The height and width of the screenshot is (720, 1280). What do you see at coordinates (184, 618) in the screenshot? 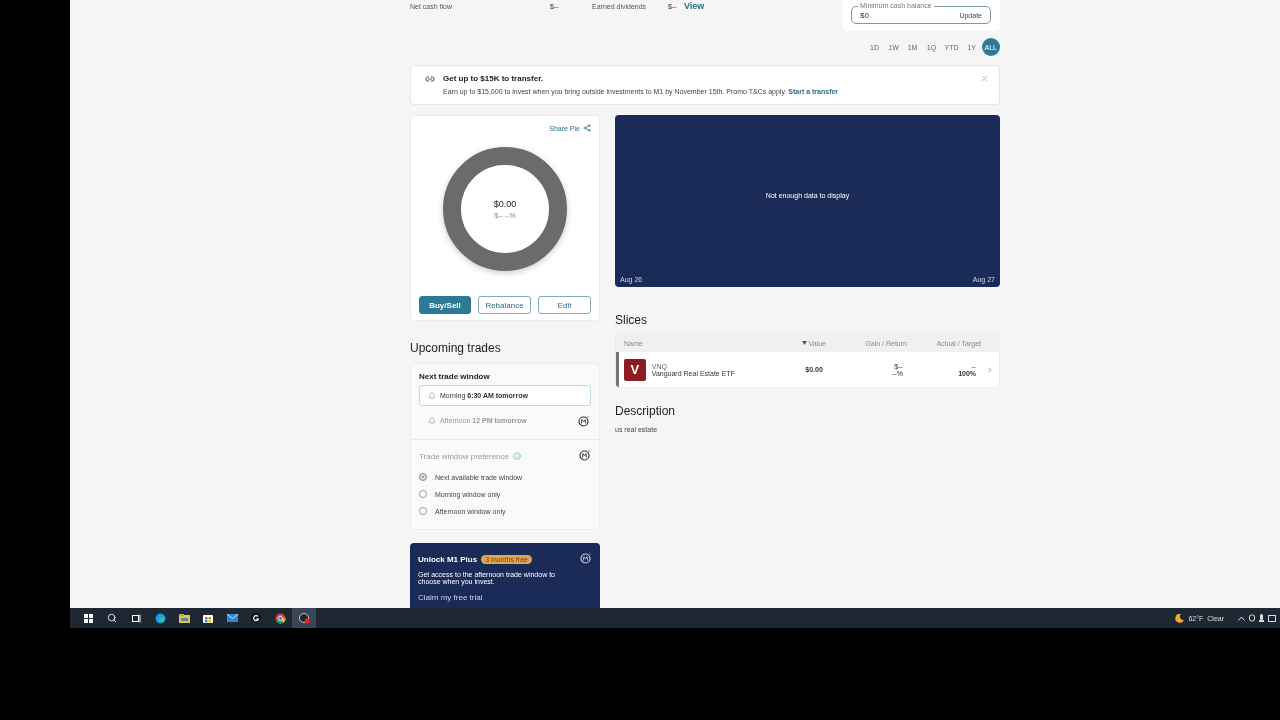
I see `folder-icon` at bounding box center [184, 618].